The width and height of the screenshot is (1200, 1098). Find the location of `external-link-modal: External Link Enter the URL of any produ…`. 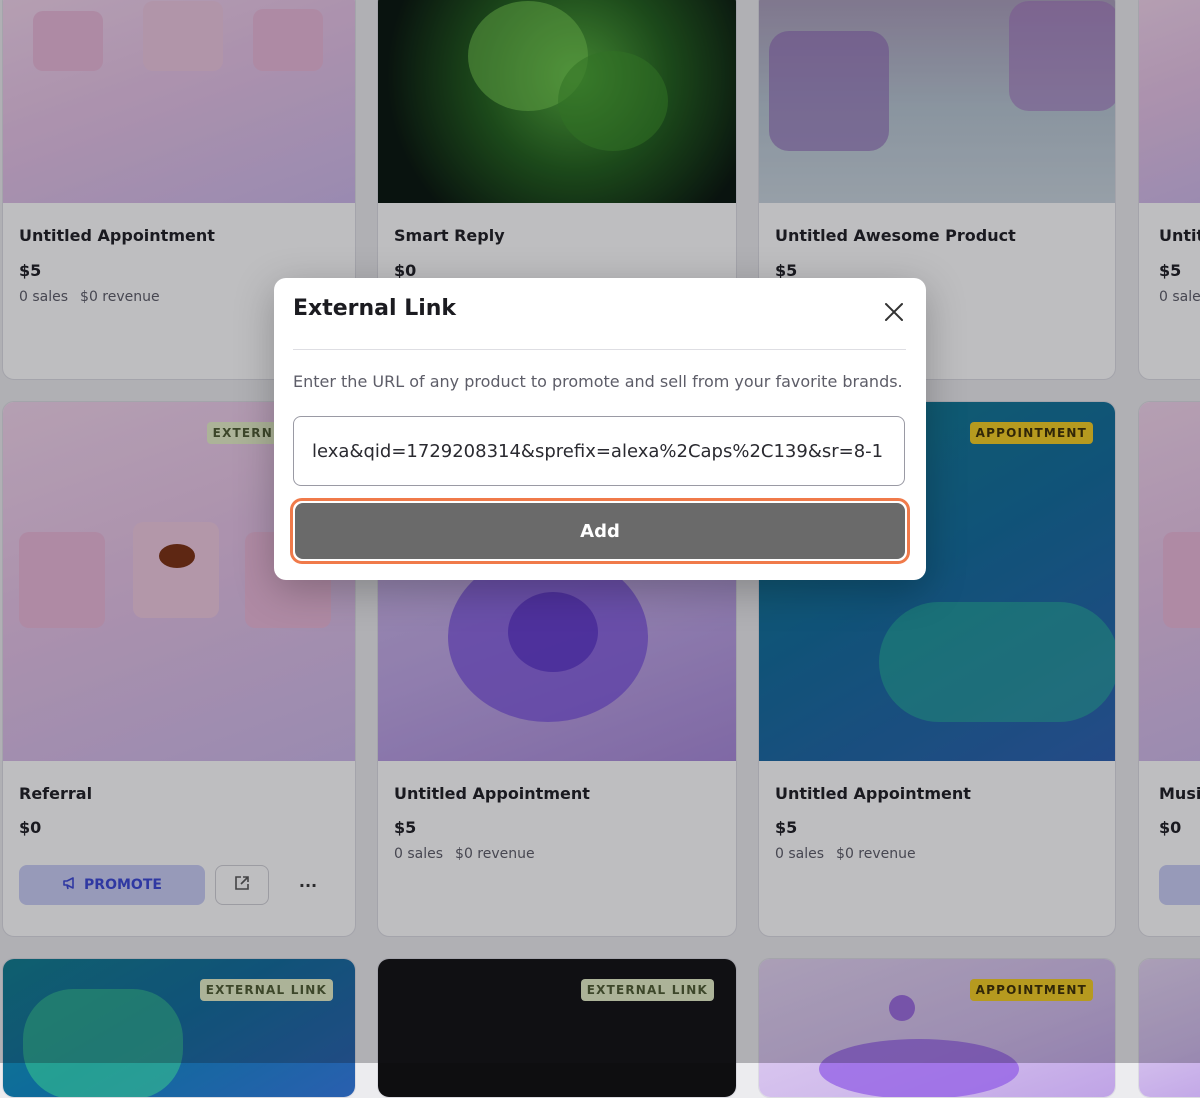

external-link-modal: External Link Enter the URL of any produ… is located at coordinates (600, 429).